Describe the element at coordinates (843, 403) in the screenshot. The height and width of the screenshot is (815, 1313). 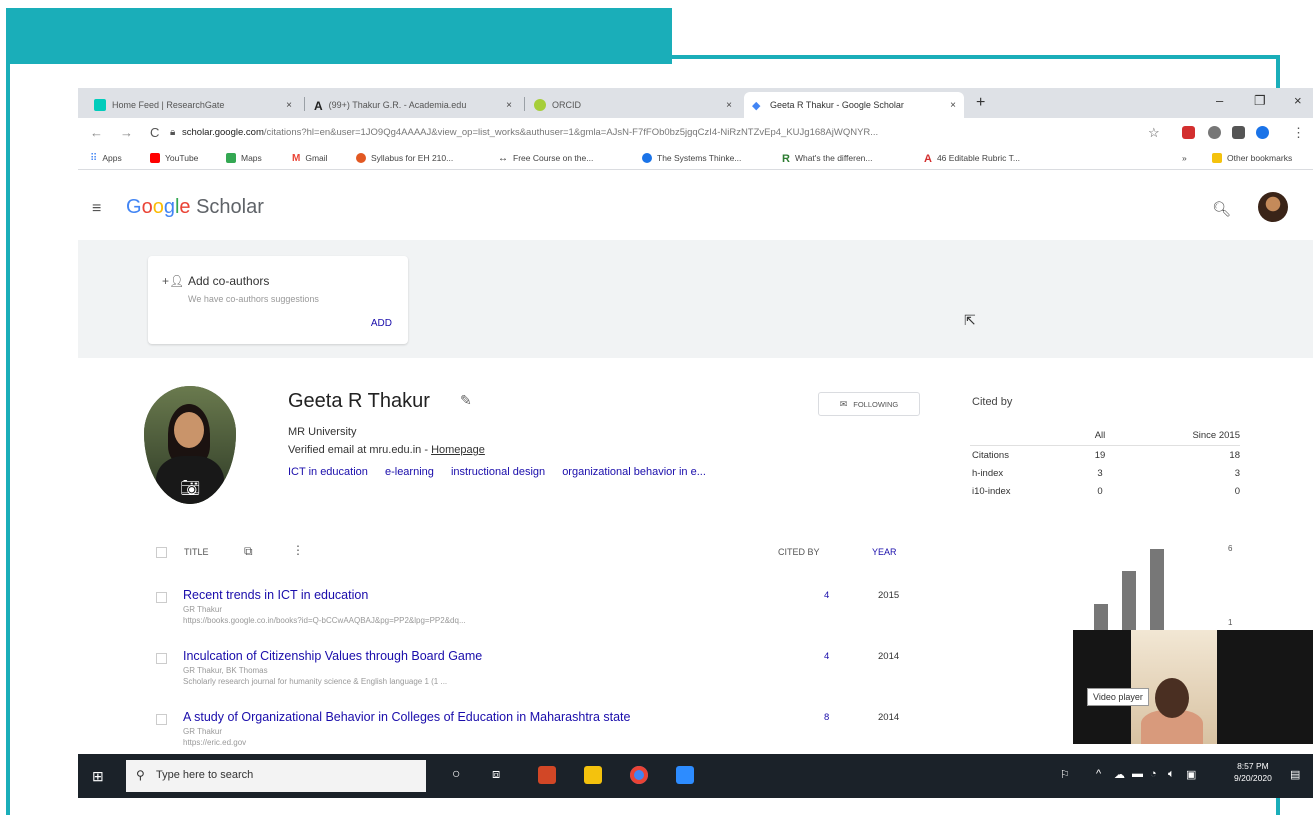
I see `mail-icon: ✉` at that location.